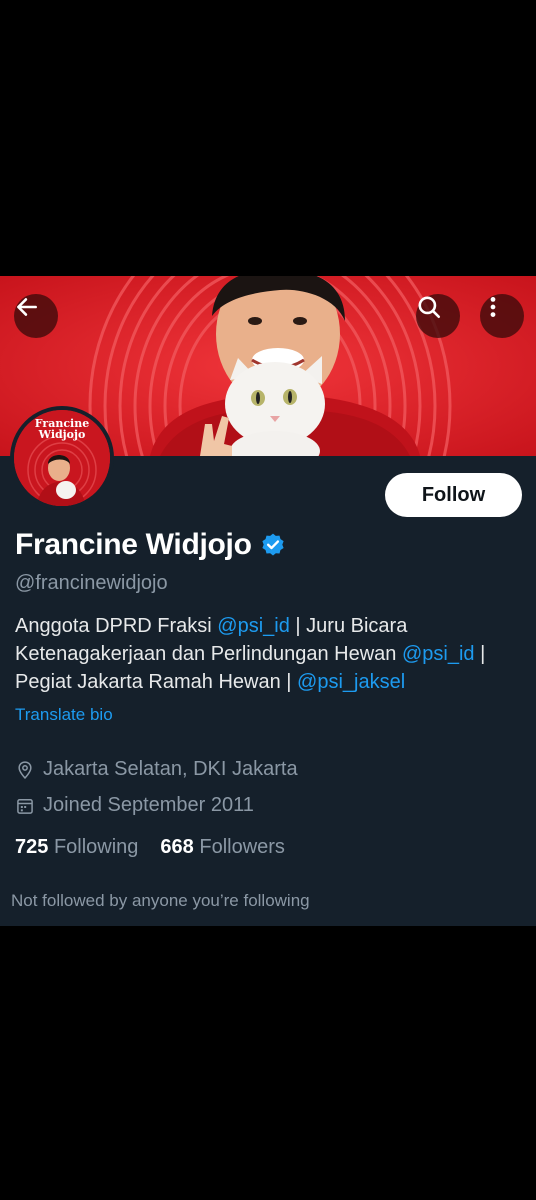  Describe the element at coordinates (253, 626) in the screenshot. I see `bio-mention-psi-id: @psi_id` at that location.